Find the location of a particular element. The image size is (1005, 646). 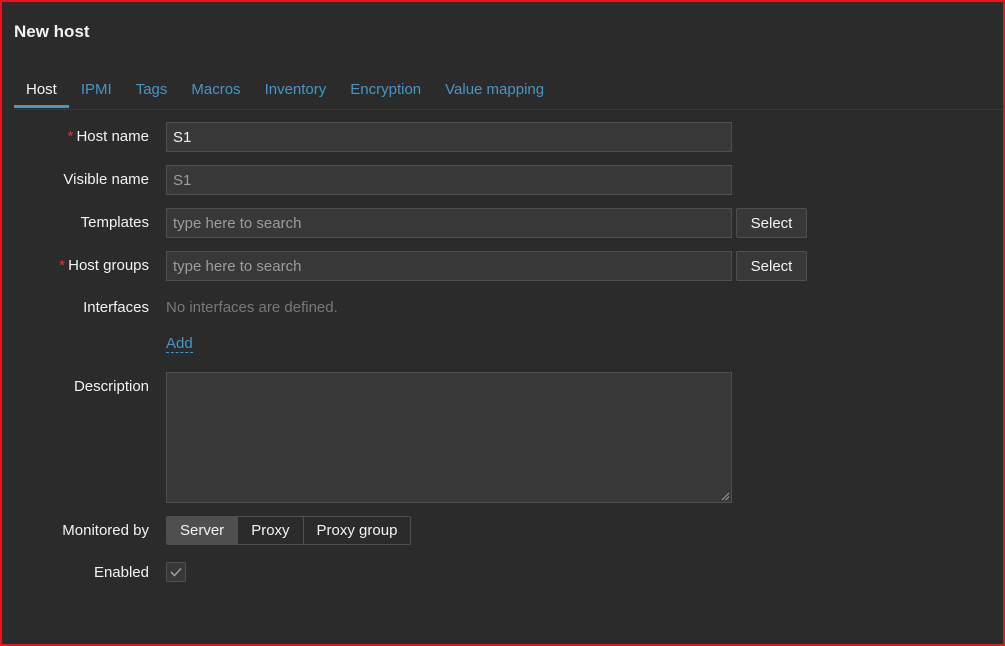

visible-name-input is located at coordinates (449, 180).